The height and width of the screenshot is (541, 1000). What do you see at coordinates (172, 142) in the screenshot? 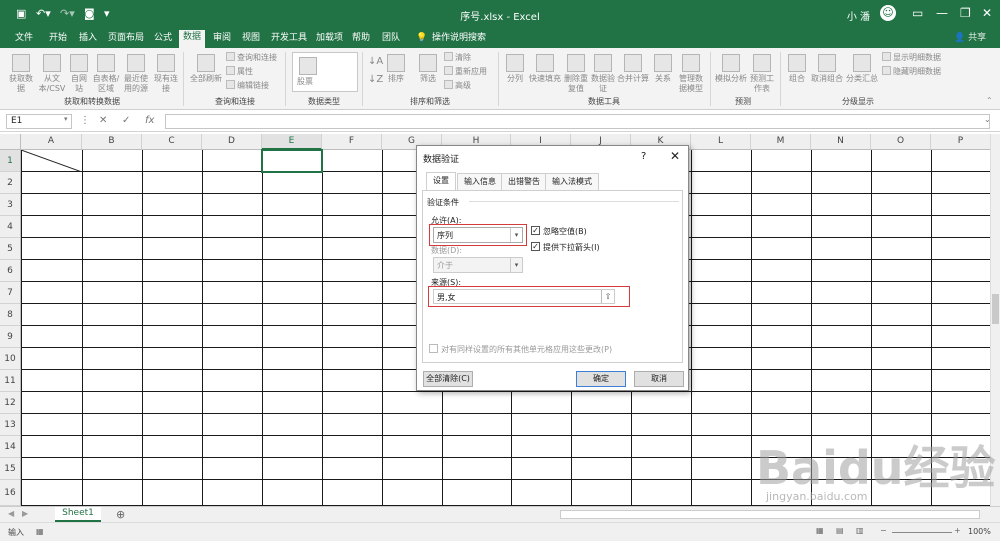
I see `column-header: C` at bounding box center [172, 142].